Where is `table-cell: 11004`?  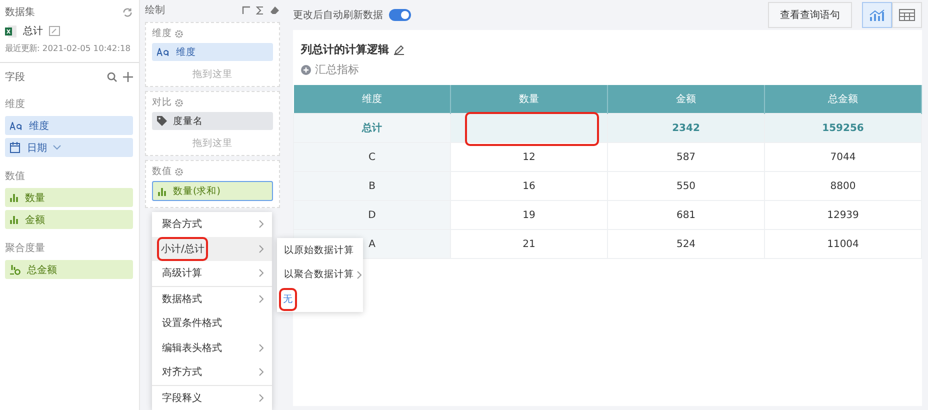 table-cell: 11004 is located at coordinates (843, 244).